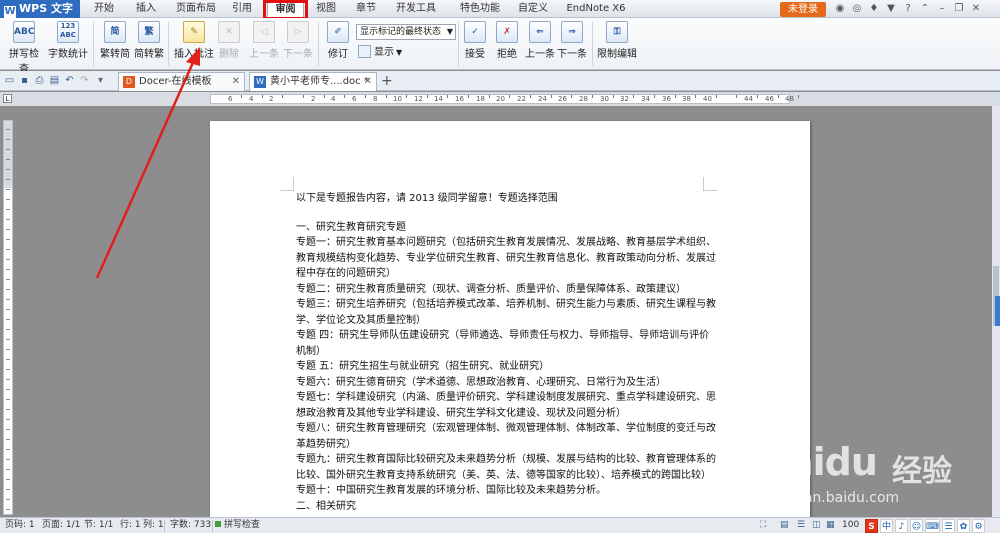 This screenshot has height=533, width=1000. What do you see at coordinates (20, 525) in the screenshot?
I see `status-page-number: 页码: 1` at bounding box center [20, 525].